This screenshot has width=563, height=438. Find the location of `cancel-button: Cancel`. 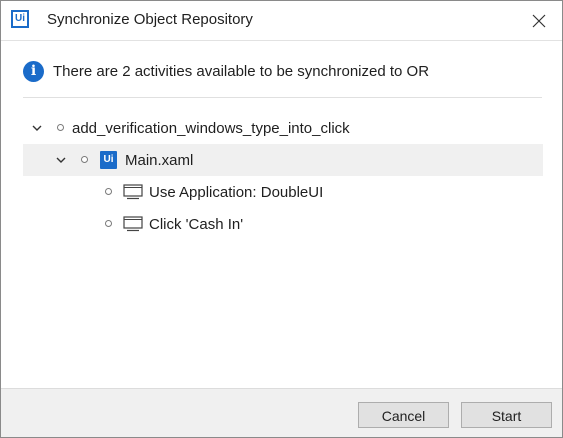

cancel-button: Cancel is located at coordinates (403, 415).